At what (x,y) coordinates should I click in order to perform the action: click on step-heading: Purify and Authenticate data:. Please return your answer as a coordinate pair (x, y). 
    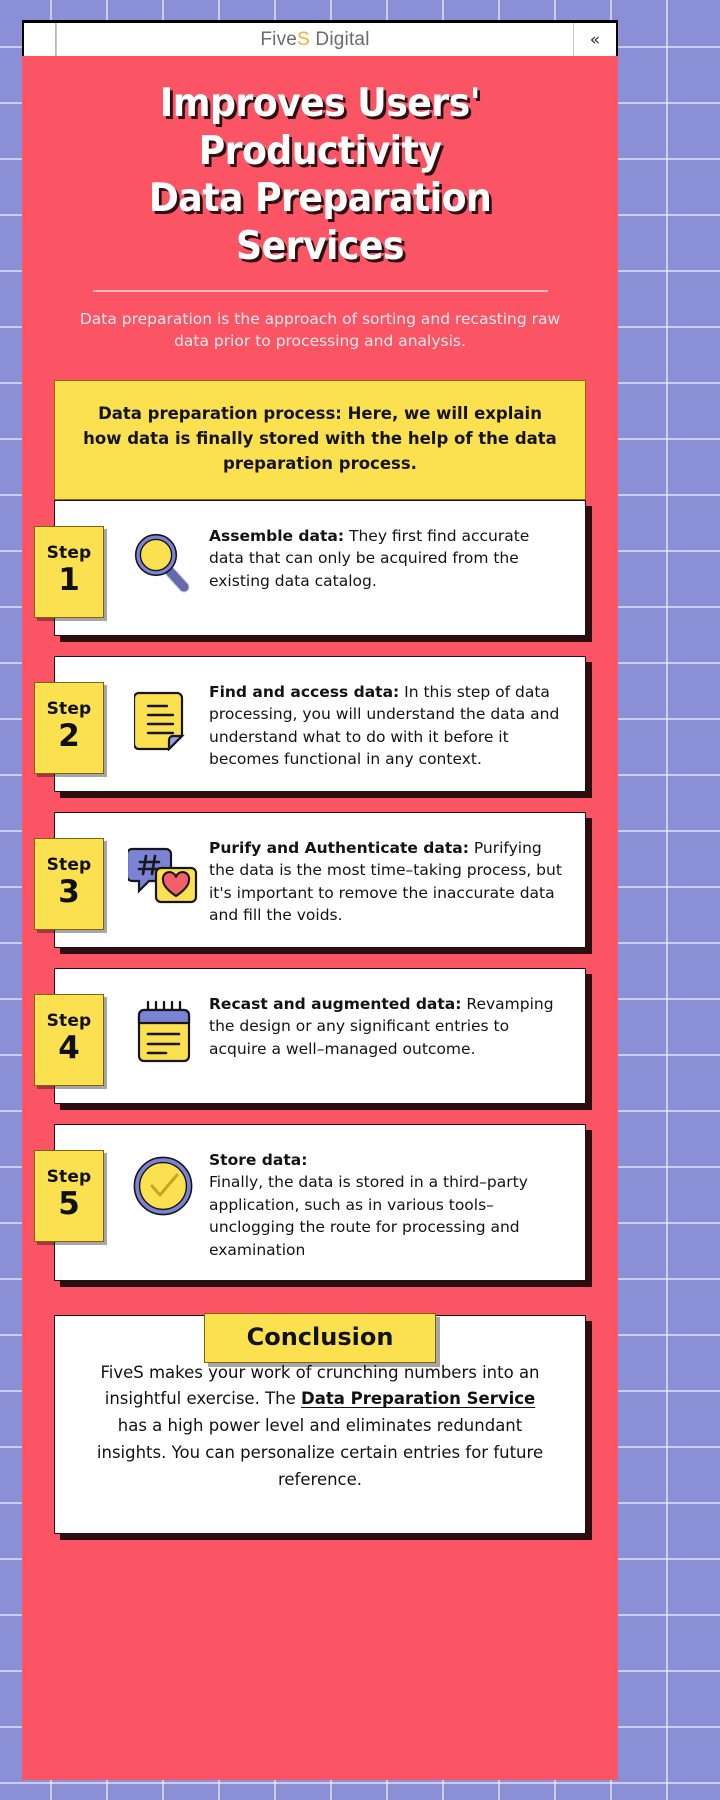
    Looking at the image, I should click on (339, 847).